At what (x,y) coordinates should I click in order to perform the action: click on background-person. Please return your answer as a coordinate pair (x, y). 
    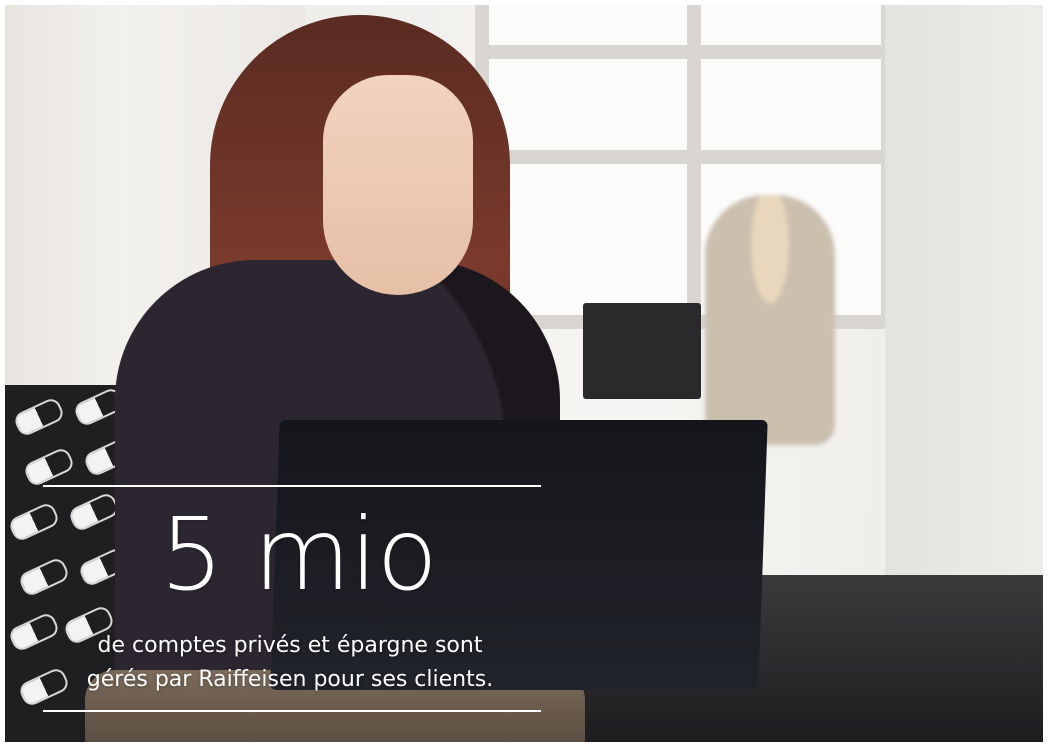
    Looking at the image, I should click on (770, 320).